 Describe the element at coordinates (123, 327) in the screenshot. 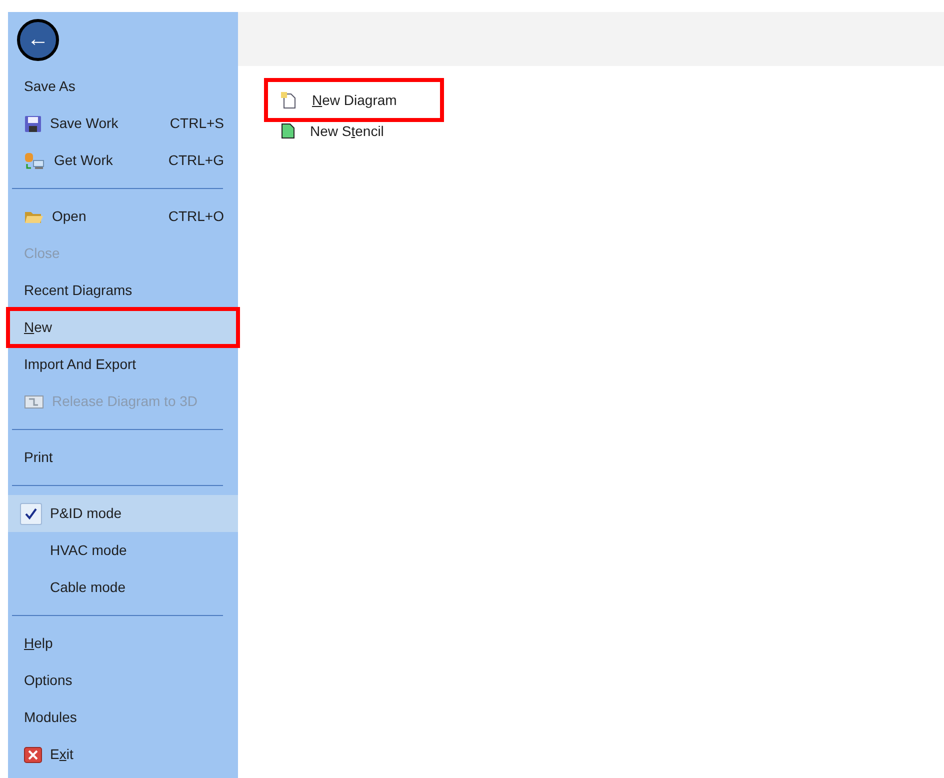

I see `menu-item: New` at that location.